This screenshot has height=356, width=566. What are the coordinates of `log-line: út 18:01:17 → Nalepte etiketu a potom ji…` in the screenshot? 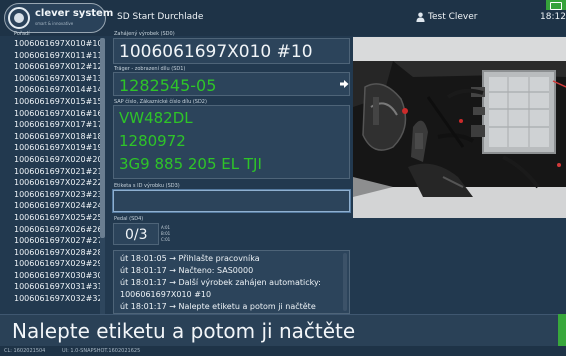 It's located at (218, 306).